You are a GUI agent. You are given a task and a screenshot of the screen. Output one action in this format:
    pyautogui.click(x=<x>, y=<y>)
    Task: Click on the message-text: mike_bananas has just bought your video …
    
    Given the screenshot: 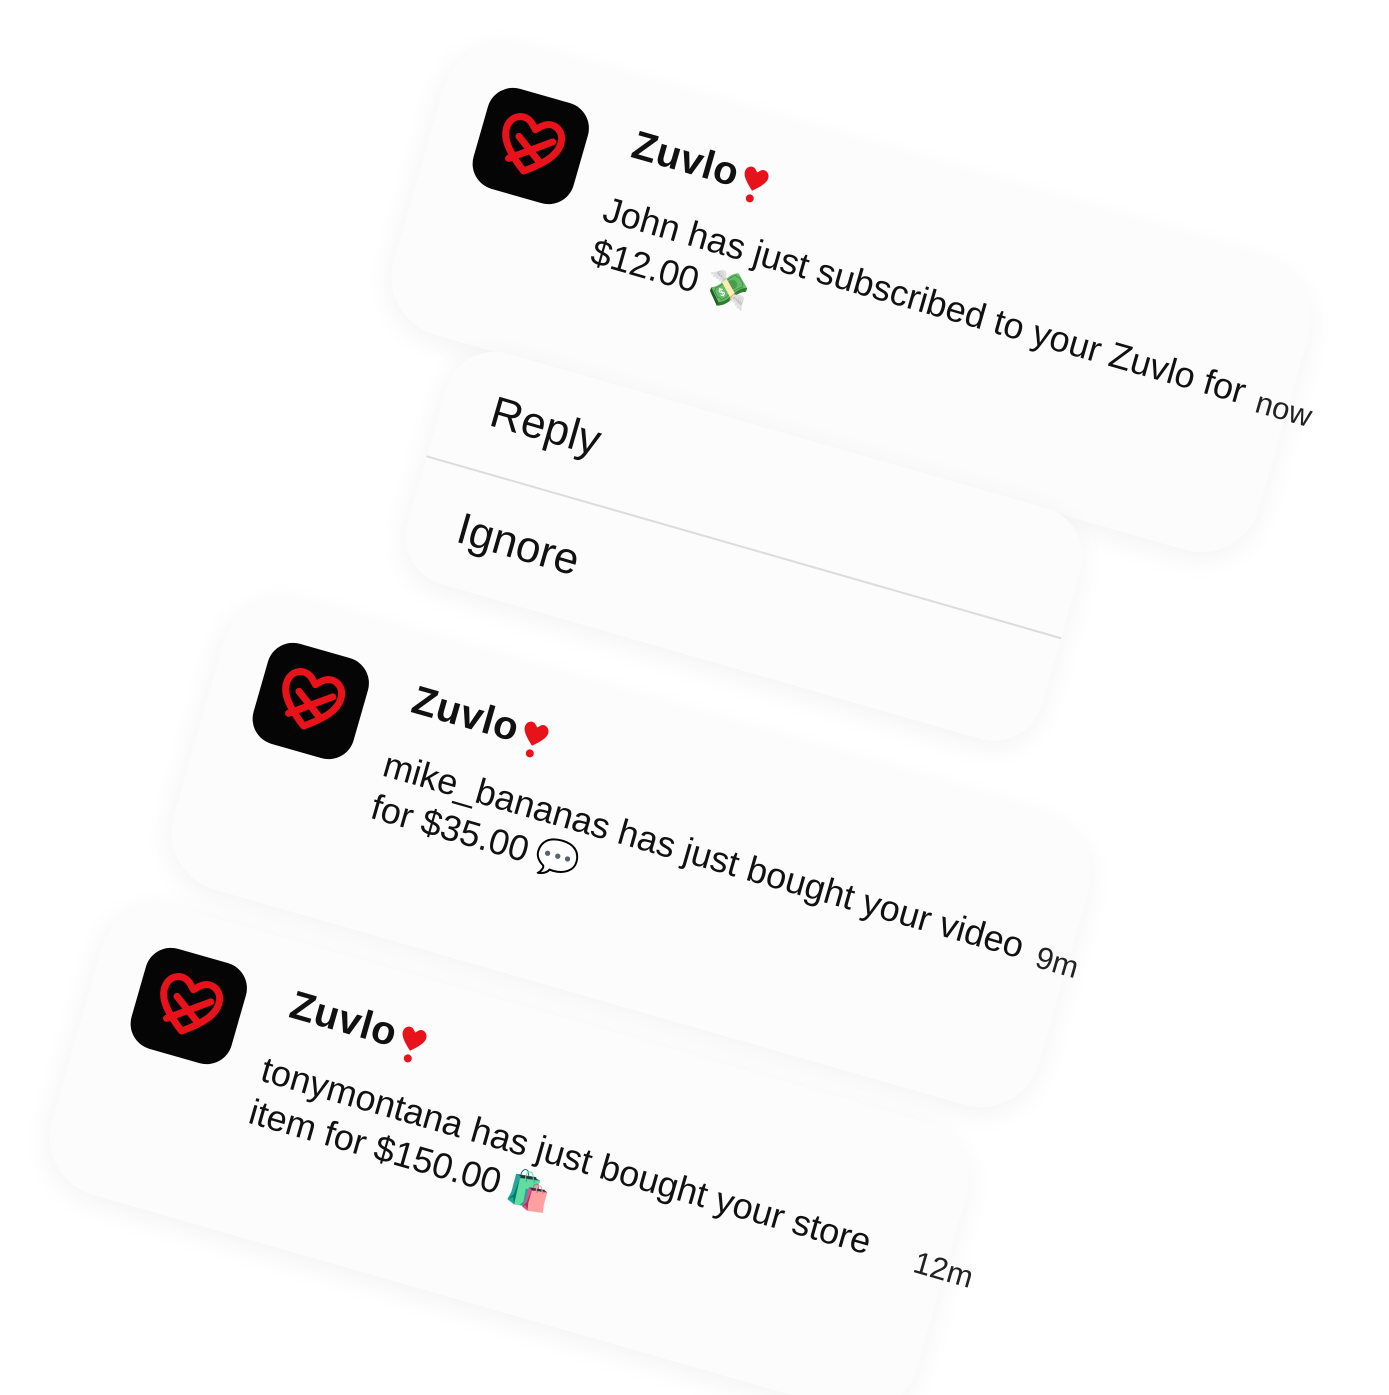 What is the action you would take?
    pyautogui.click(x=697, y=855)
    